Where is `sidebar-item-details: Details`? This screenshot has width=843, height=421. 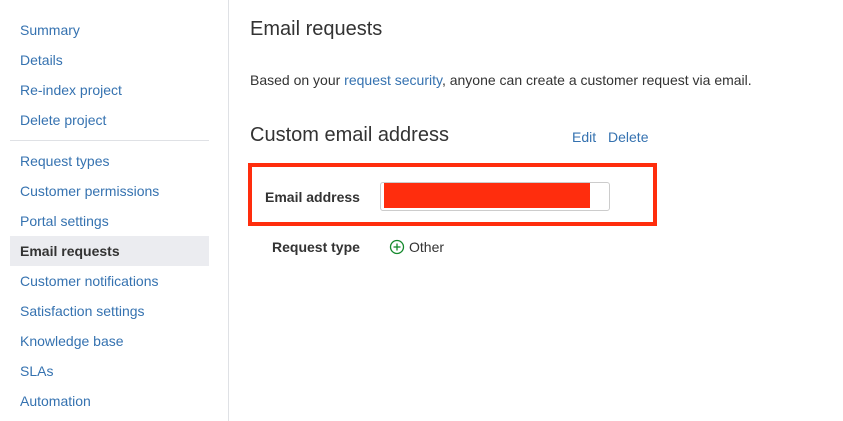
sidebar-item-details: Details is located at coordinates (109, 60).